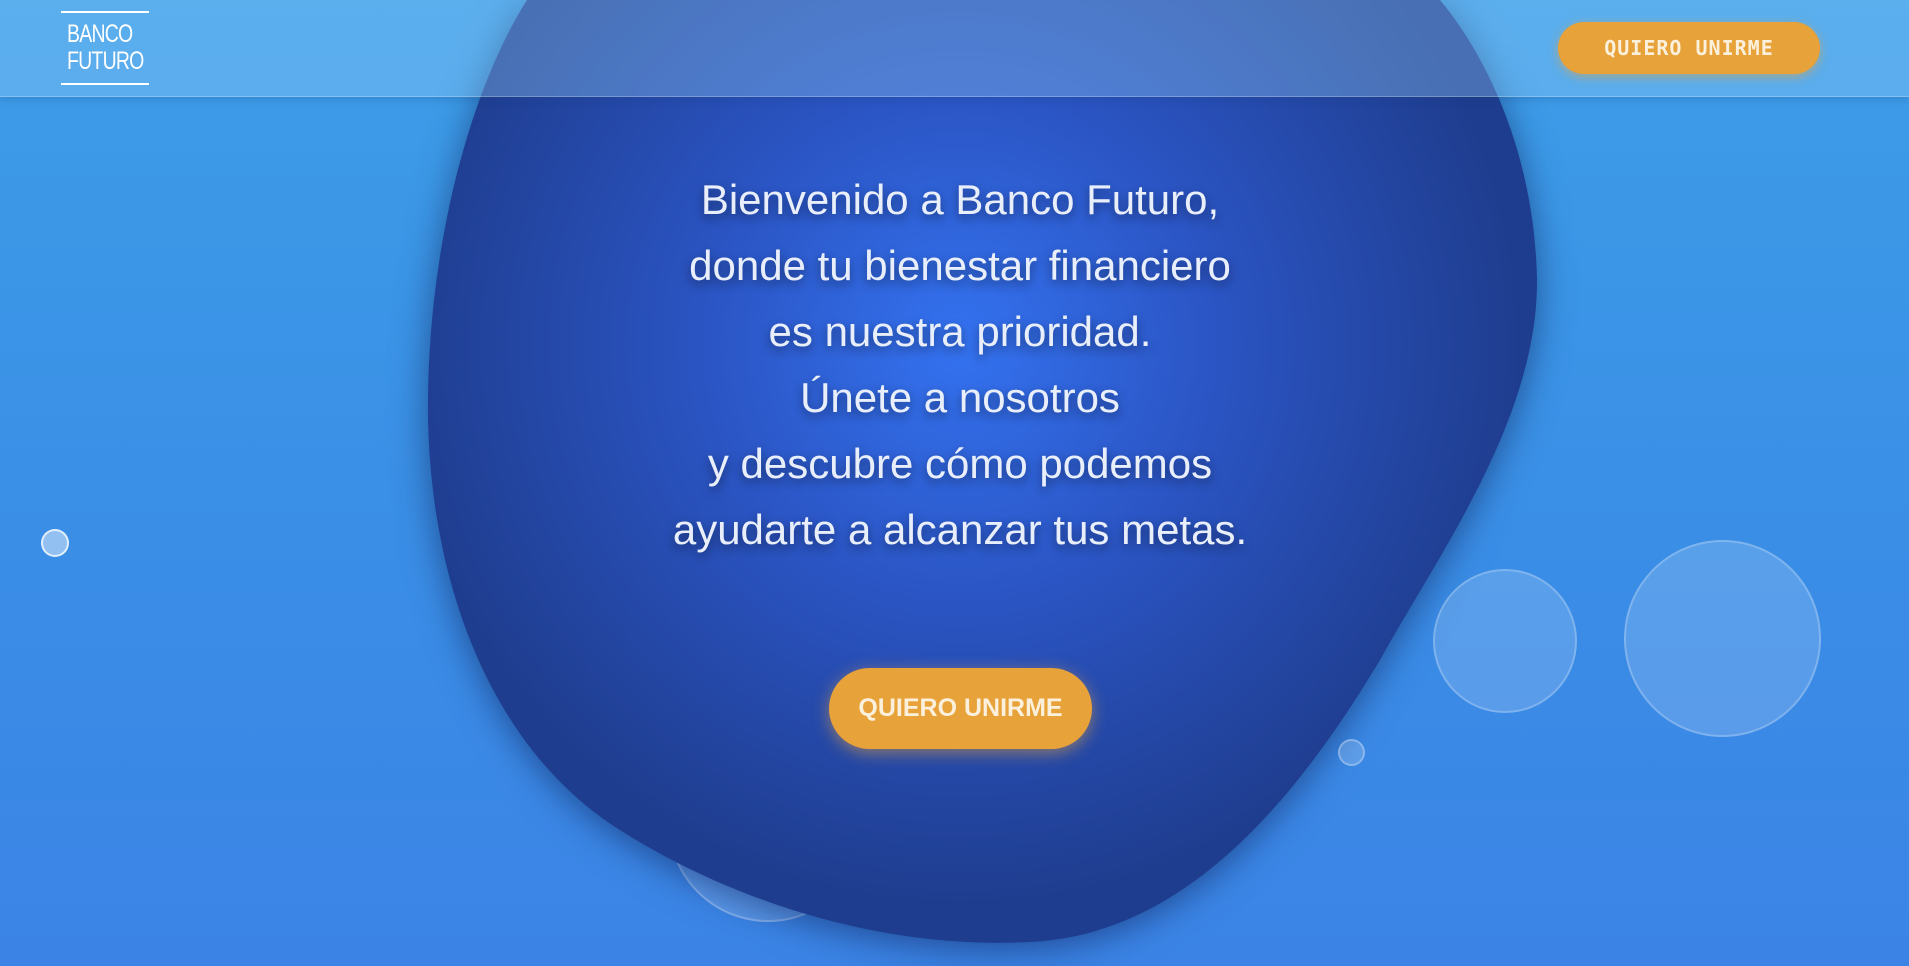 This screenshot has width=1909, height=966. I want to click on banco-futuro-logo: BANCO FUTURO, so click(105, 48).